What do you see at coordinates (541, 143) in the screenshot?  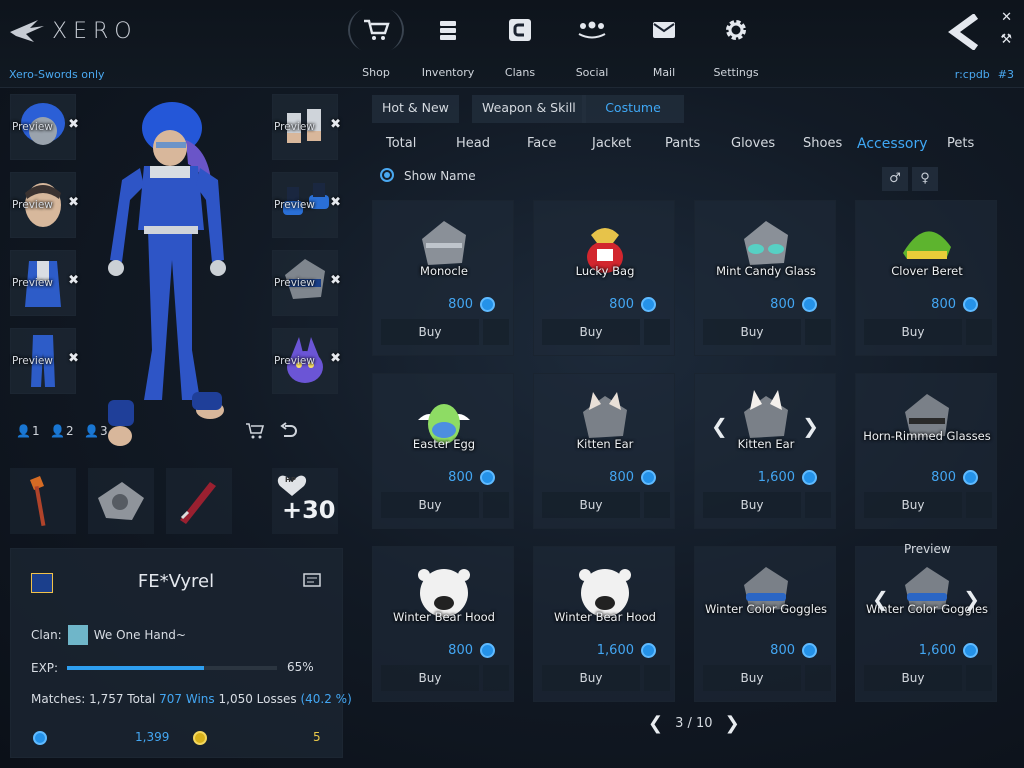 I see `category-face: Face` at bounding box center [541, 143].